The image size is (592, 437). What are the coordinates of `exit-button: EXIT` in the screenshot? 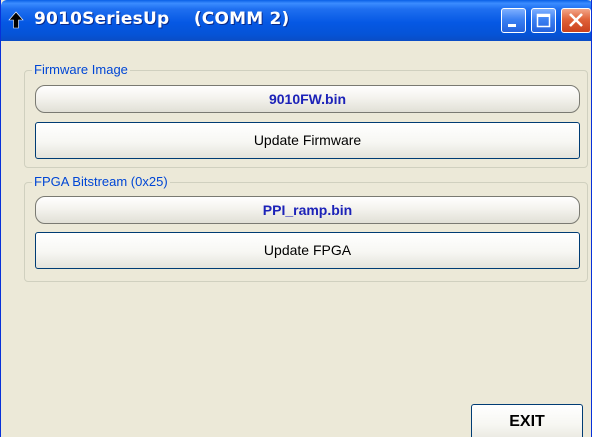 It's located at (527, 420).